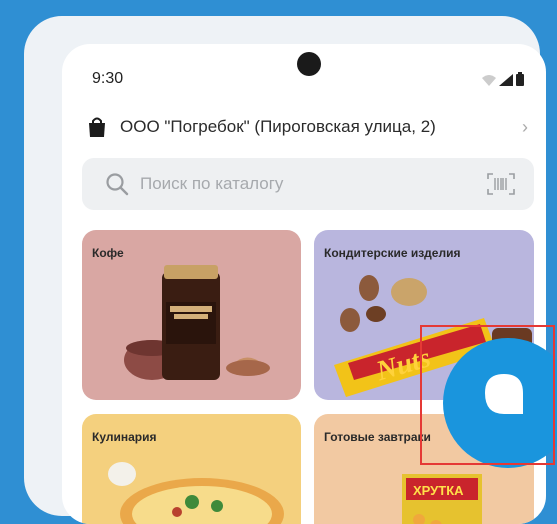 Image resolution: width=557 pixels, height=524 pixels. What do you see at coordinates (520, 79) in the screenshot?
I see `battery-icon` at bounding box center [520, 79].